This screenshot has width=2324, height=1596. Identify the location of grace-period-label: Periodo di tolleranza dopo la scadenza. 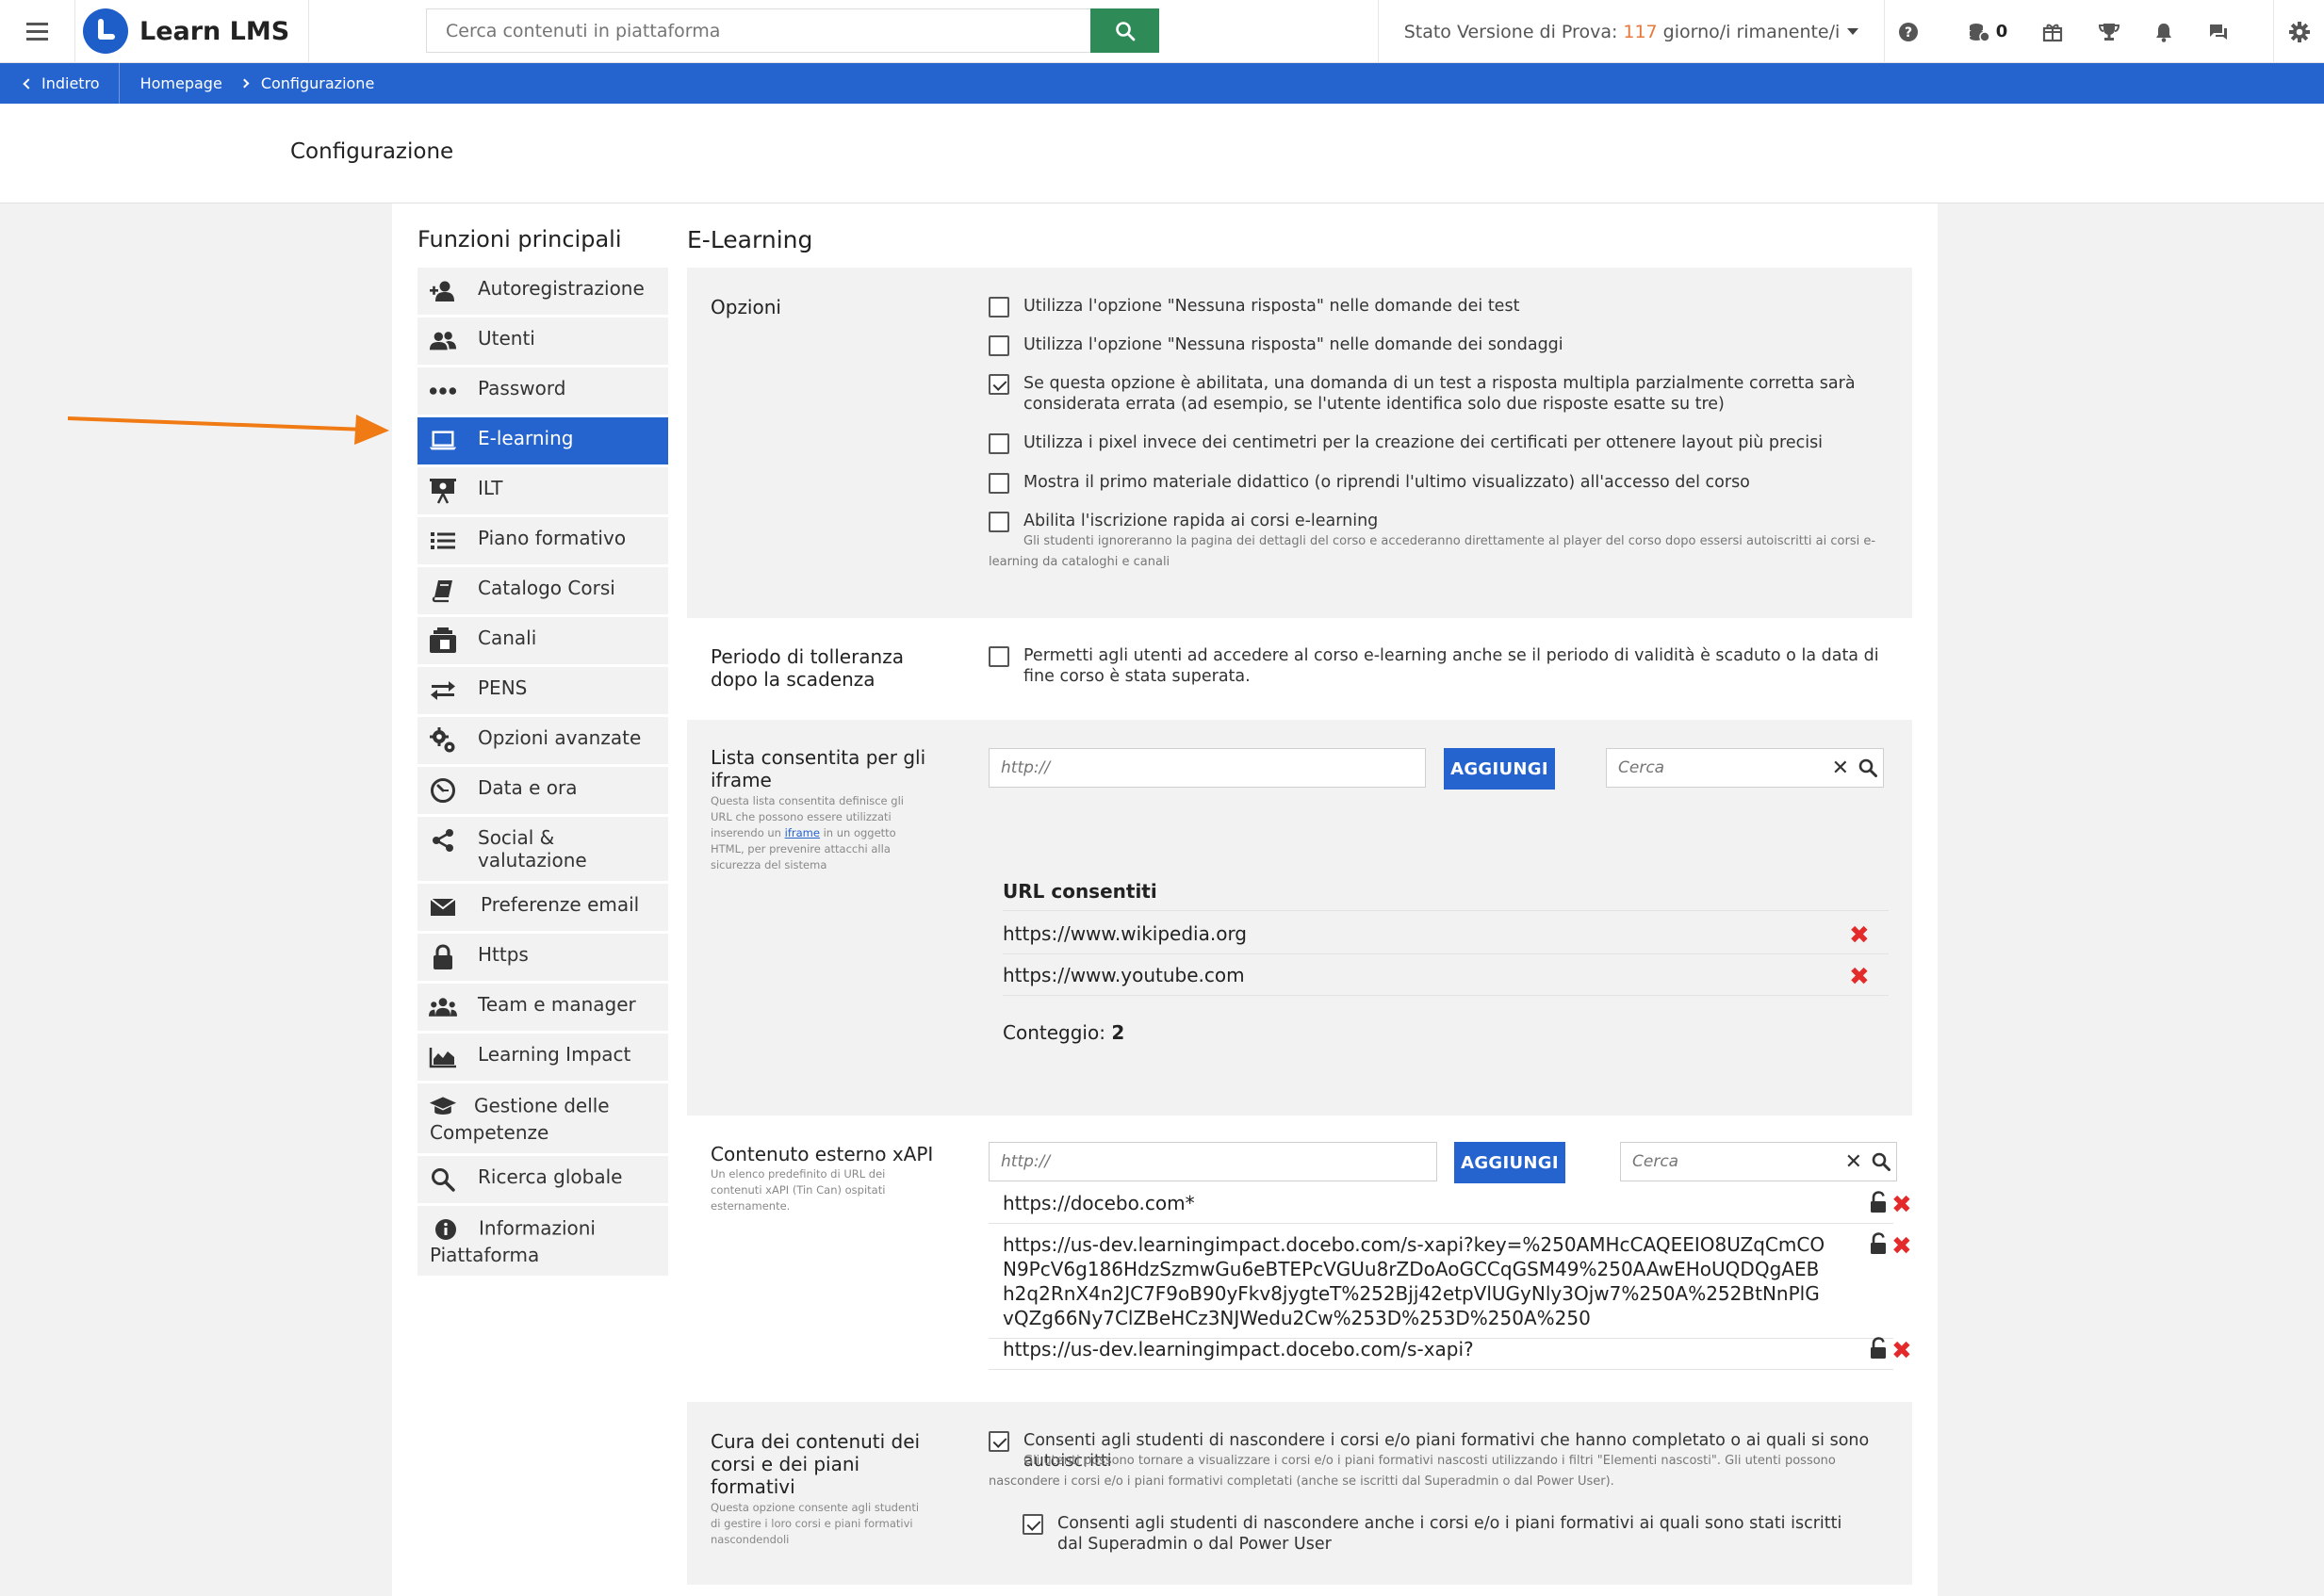
(807, 668).